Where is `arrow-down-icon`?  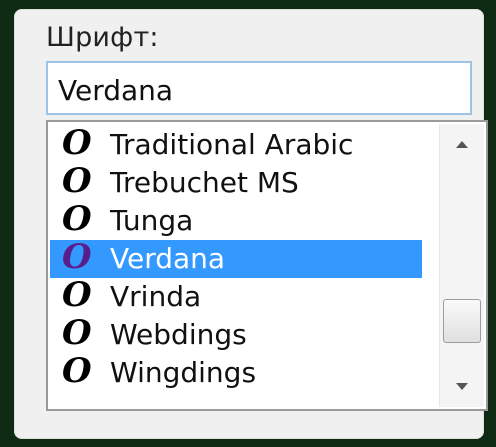 arrow-down-icon is located at coordinates (462, 386).